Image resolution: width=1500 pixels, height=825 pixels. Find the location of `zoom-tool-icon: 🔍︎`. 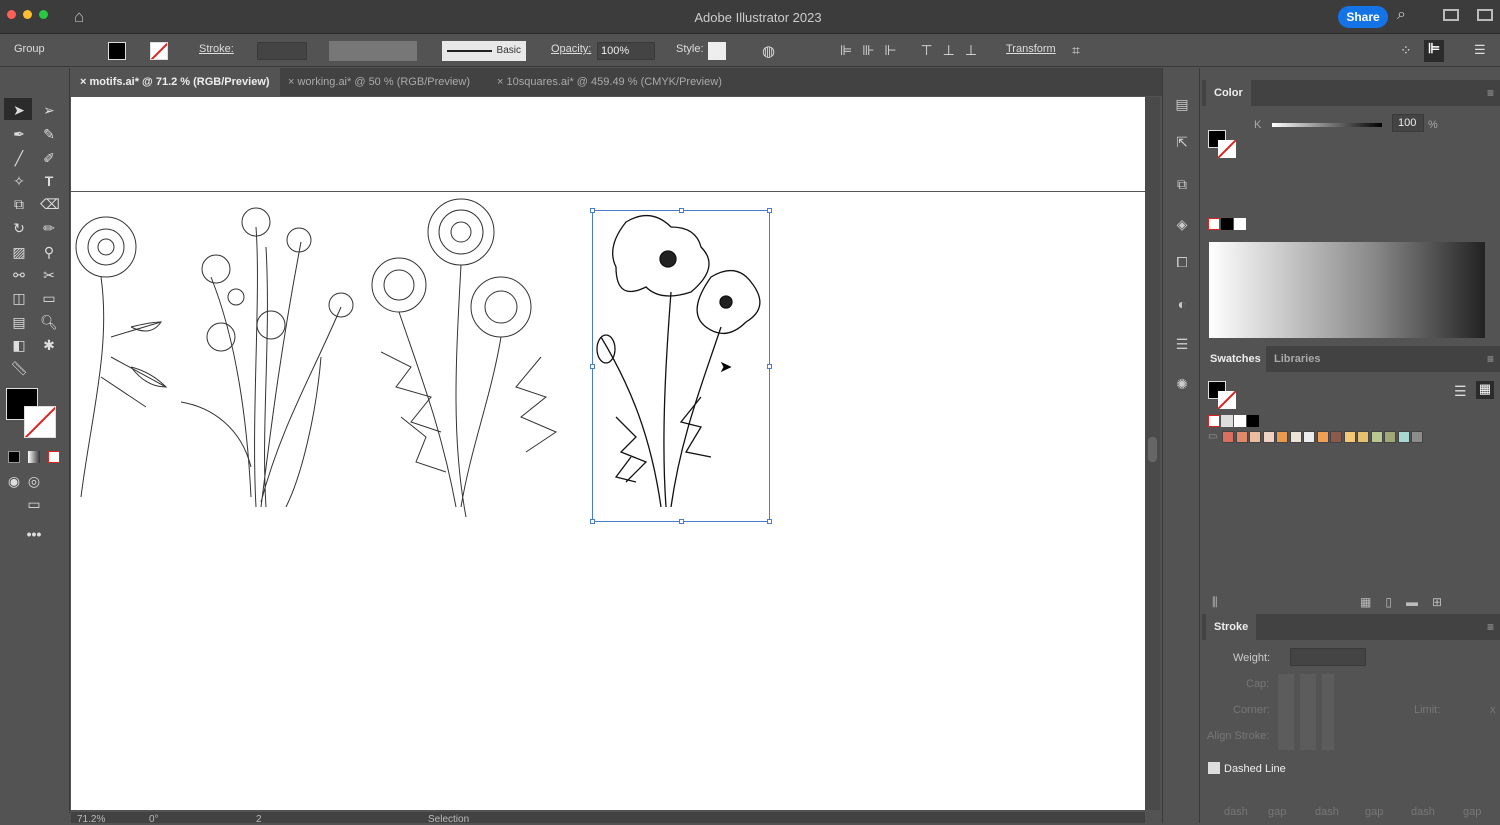

zoom-tool-icon: 🔍︎ is located at coordinates (49, 322).